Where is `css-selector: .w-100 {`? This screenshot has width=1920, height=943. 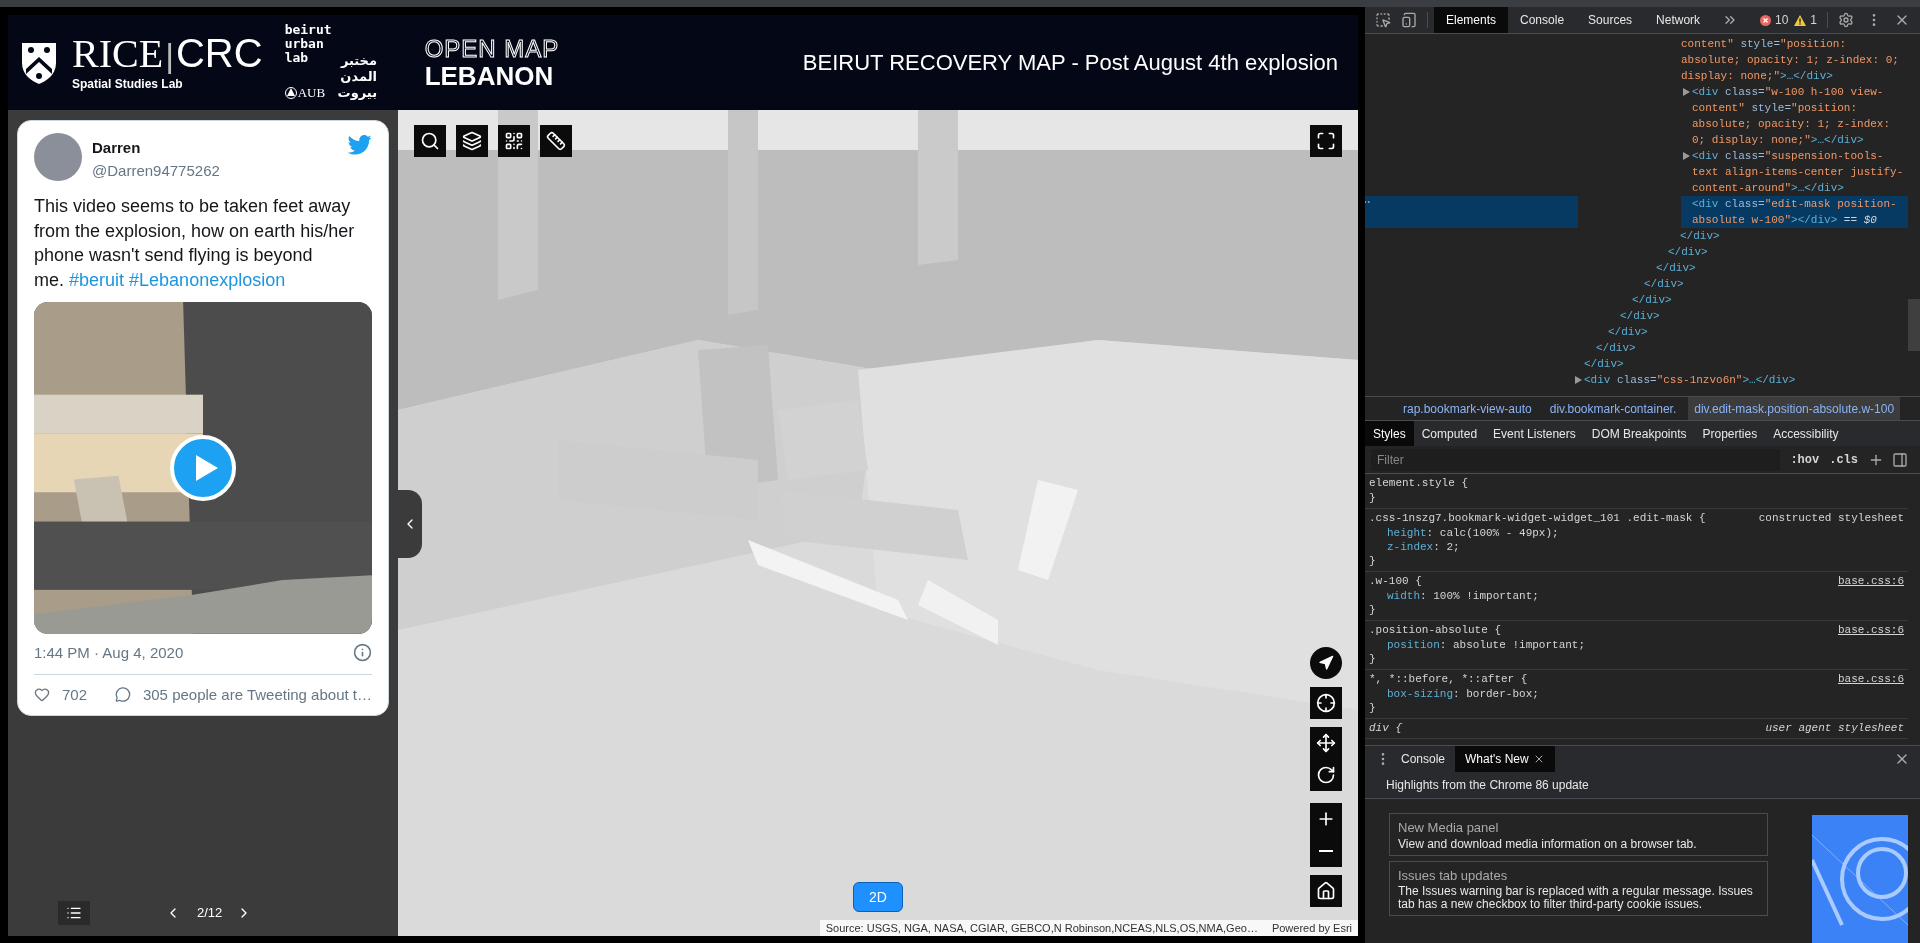 css-selector: .w-100 { is located at coordinates (1395, 581).